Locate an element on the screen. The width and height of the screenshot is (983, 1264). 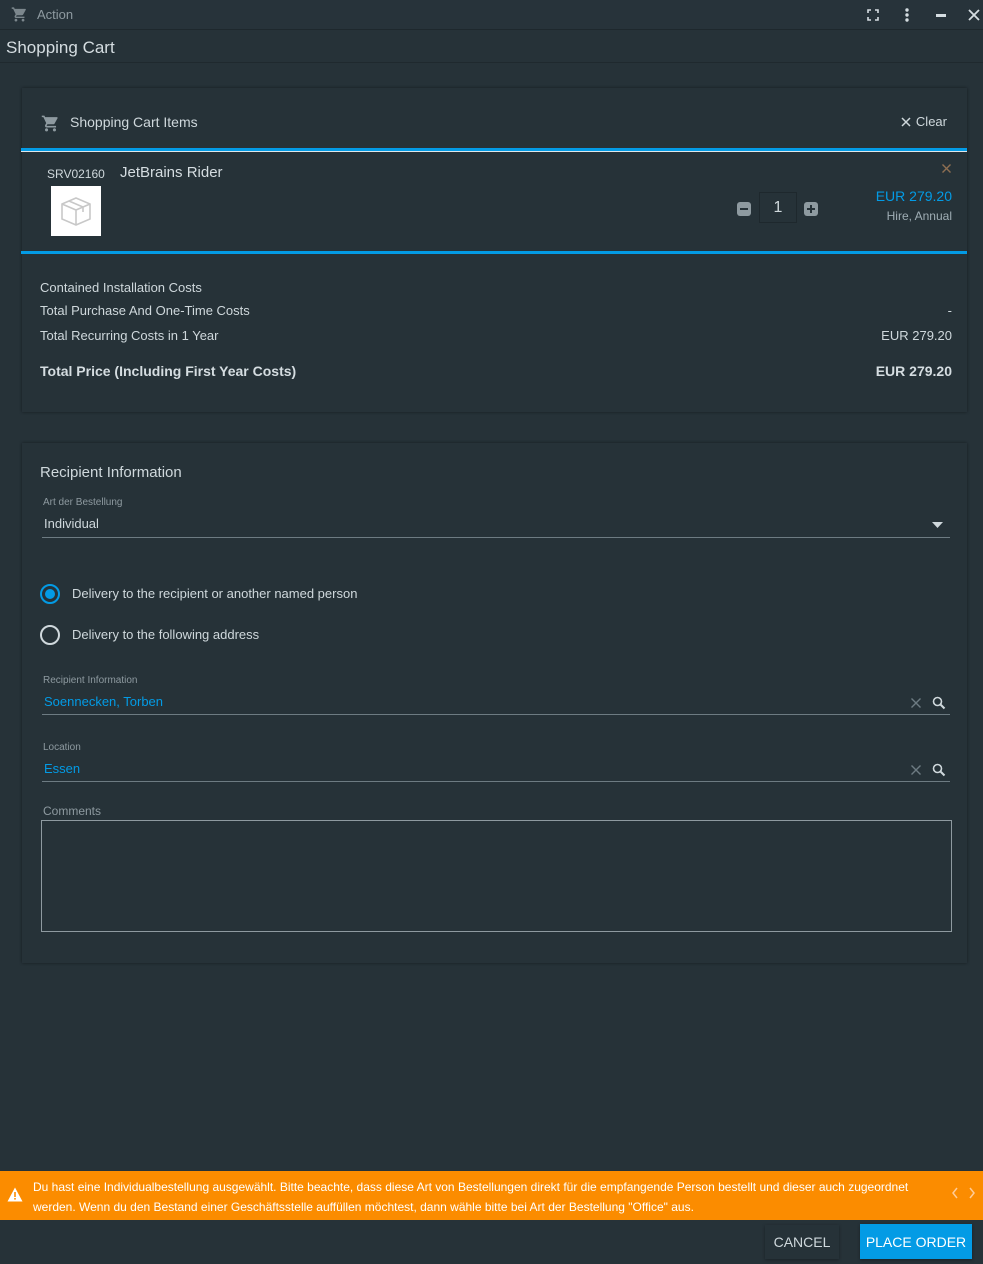
recipient-field-label: Recipient Information is located at coordinates (90, 680).